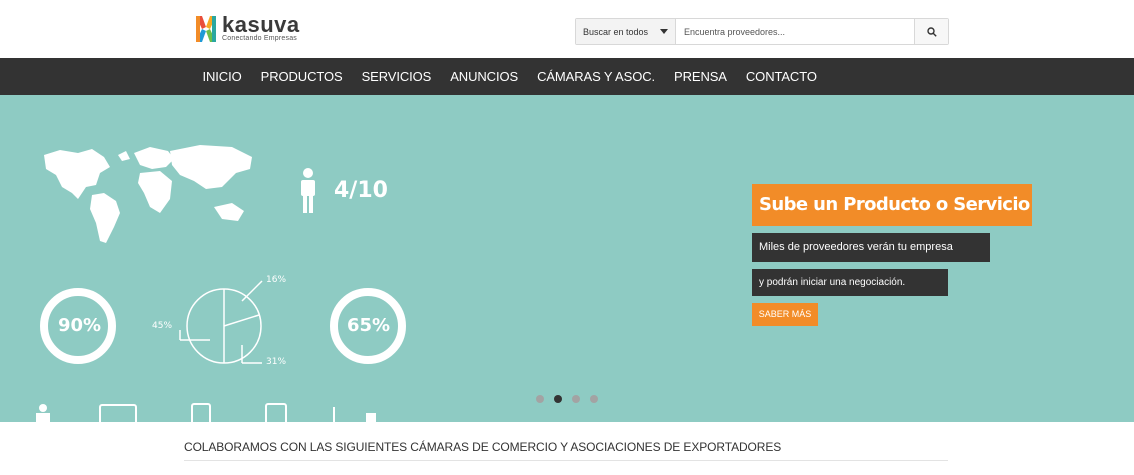 The image size is (1134, 475). What do you see at coordinates (484, 76) in the screenshot?
I see `nav-item-anuncios: ANUNCIOS` at bounding box center [484, 76].